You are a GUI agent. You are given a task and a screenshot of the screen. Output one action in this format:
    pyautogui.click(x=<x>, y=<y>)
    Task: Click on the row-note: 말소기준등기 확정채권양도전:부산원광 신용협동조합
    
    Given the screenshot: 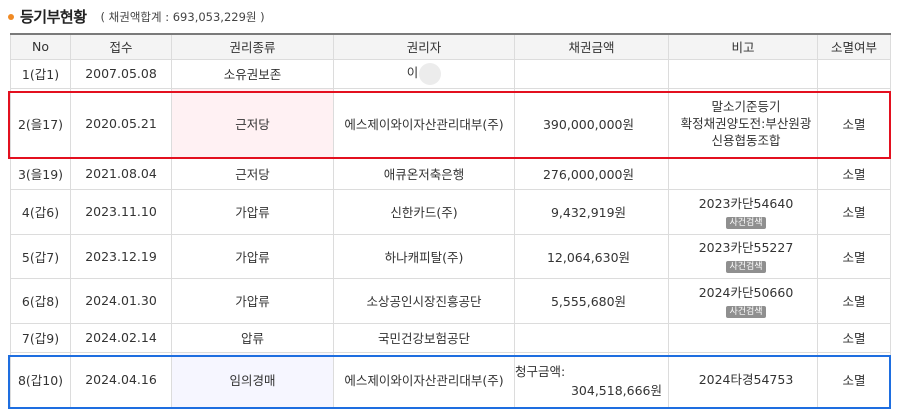 What is the action you would take?
    pyautogui.click(x=743, y=123)
    